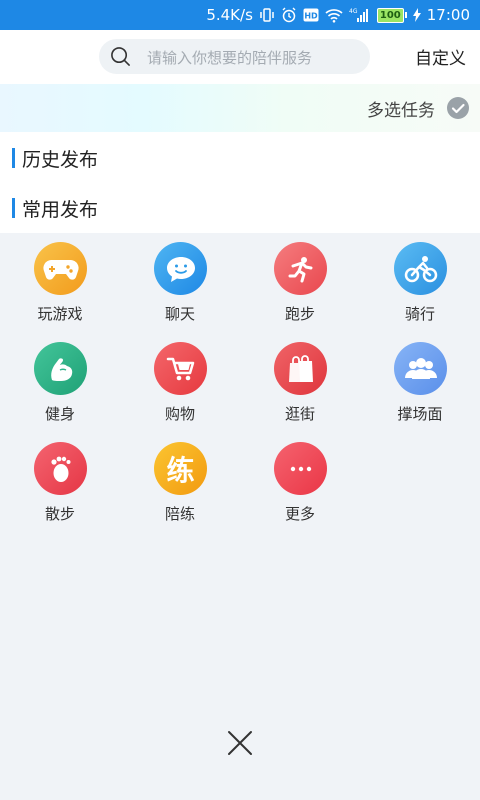  What do you see at coordinates (240, 108) in the screenshot?
I see `multi-select-bar: 多选任务` at bounding box center [240, 108].